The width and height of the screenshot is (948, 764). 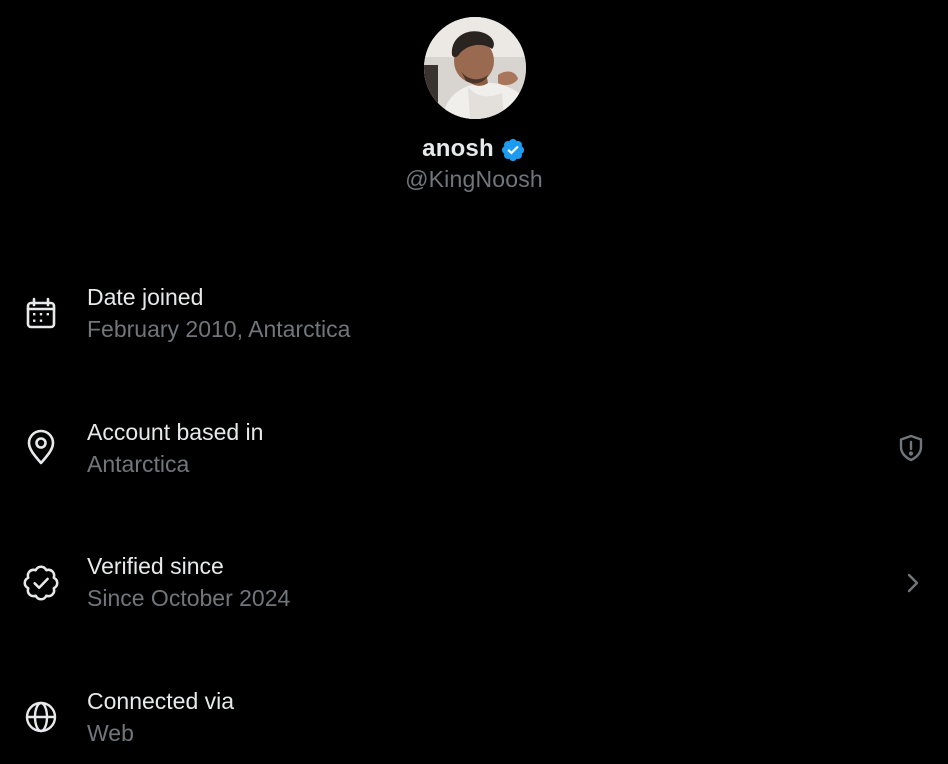 What do you see at coordinates (41, 583) in the screenshot?
I see `verified-check-icon` at bounding box center [41, 583].